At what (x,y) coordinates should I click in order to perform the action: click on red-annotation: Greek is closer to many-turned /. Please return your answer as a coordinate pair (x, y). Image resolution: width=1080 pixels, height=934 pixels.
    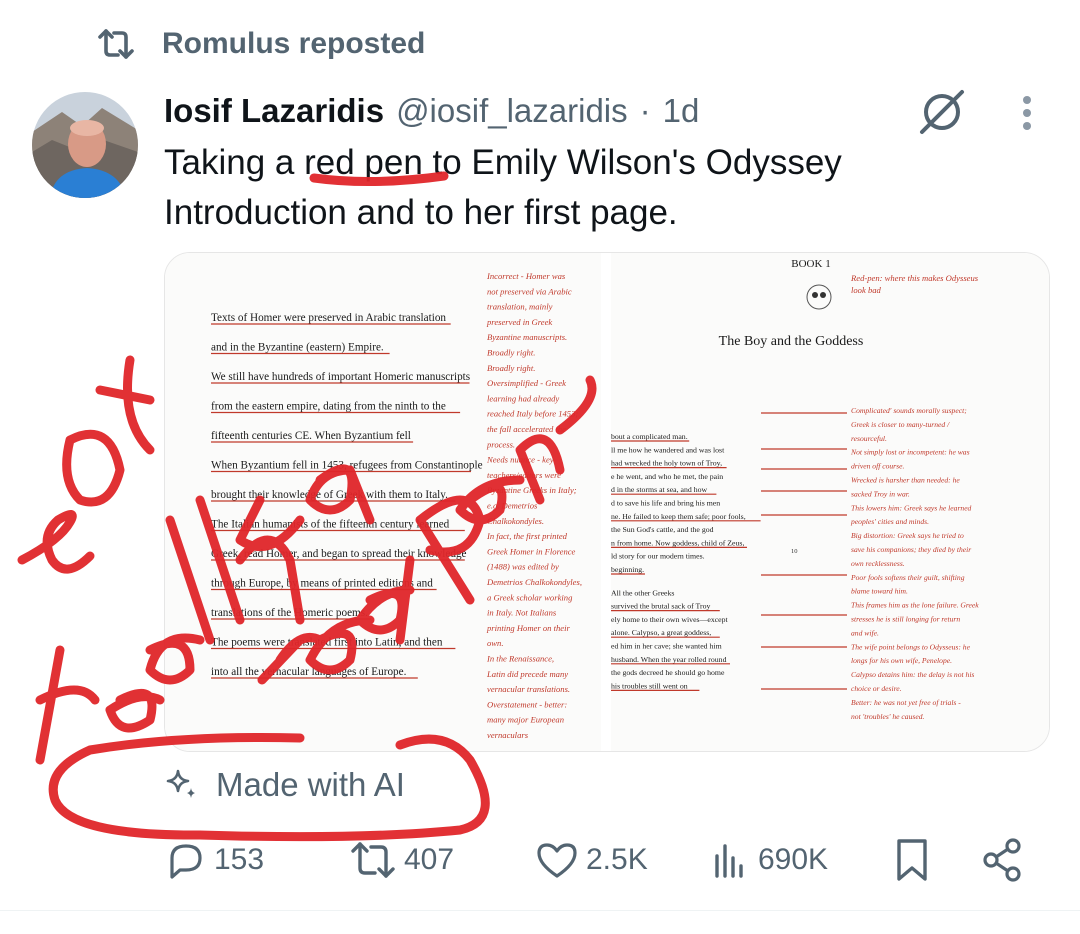
    Looking at the image, I should click on (900, 424).